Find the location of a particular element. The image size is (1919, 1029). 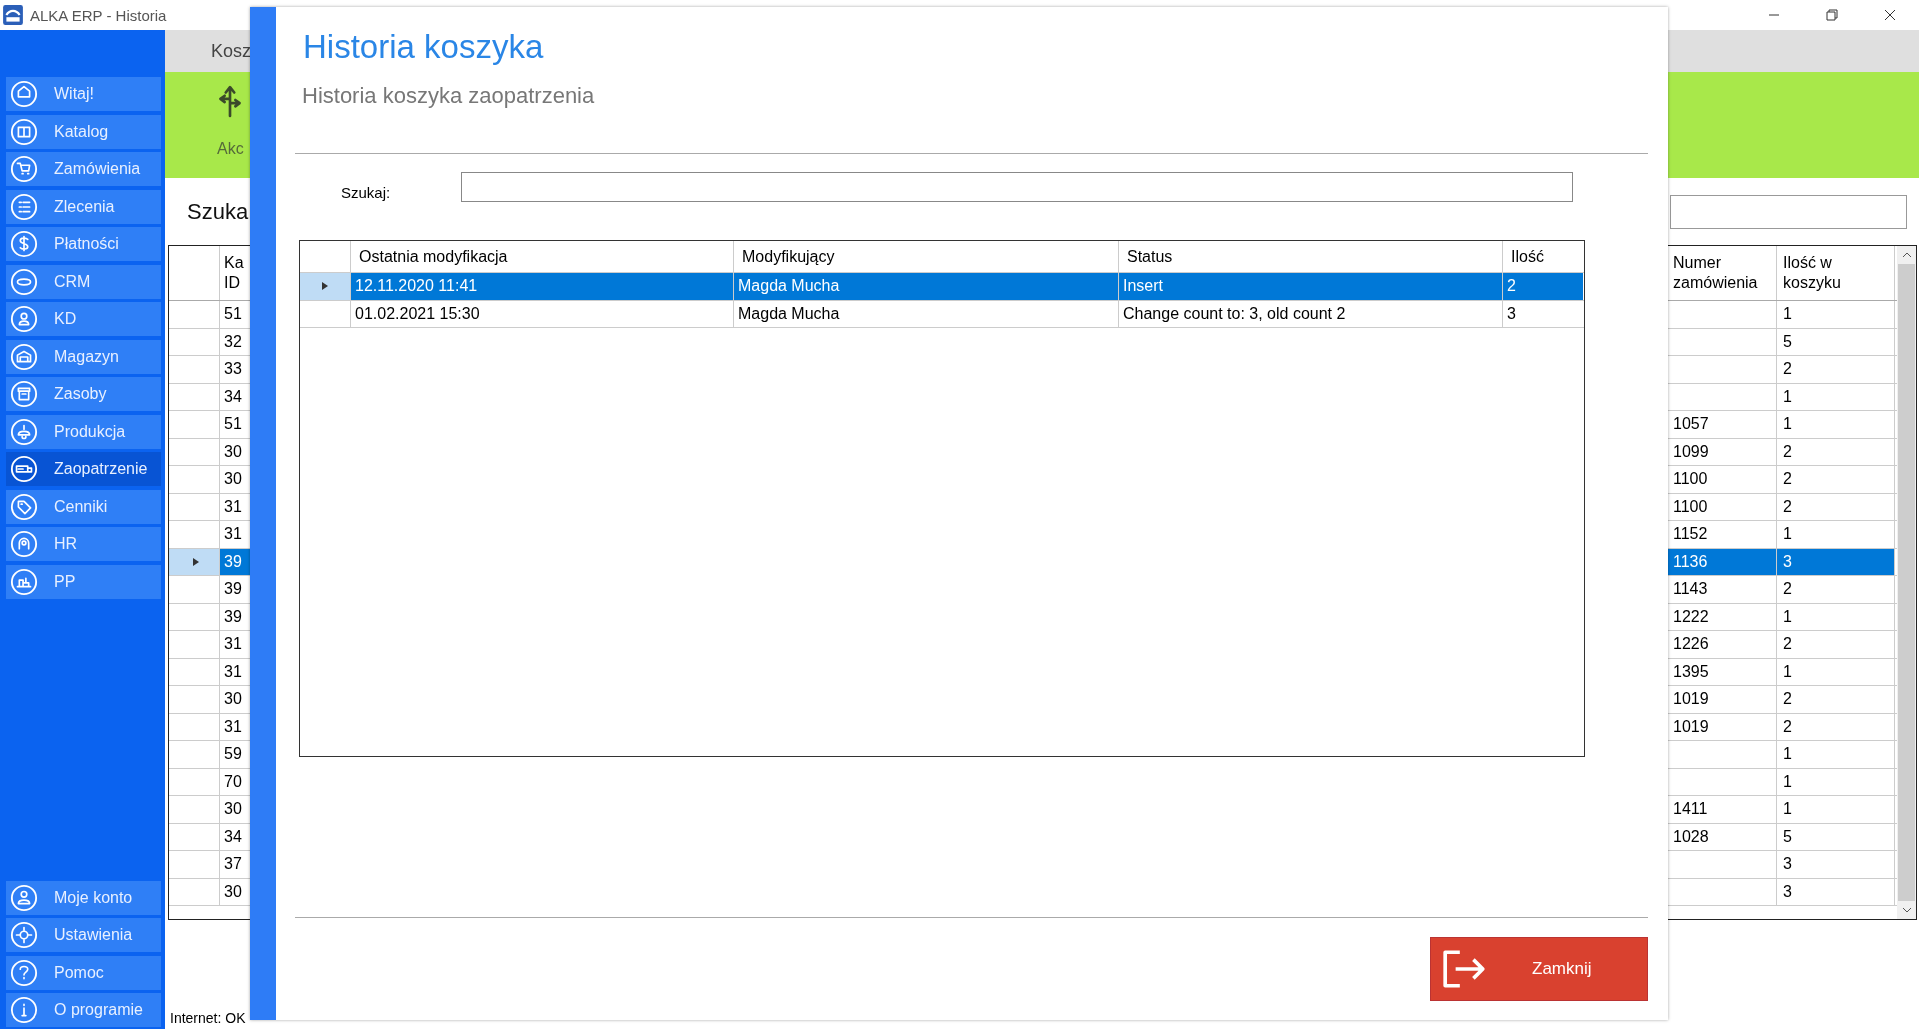

tag-icon is located at coordinates (24, 506).